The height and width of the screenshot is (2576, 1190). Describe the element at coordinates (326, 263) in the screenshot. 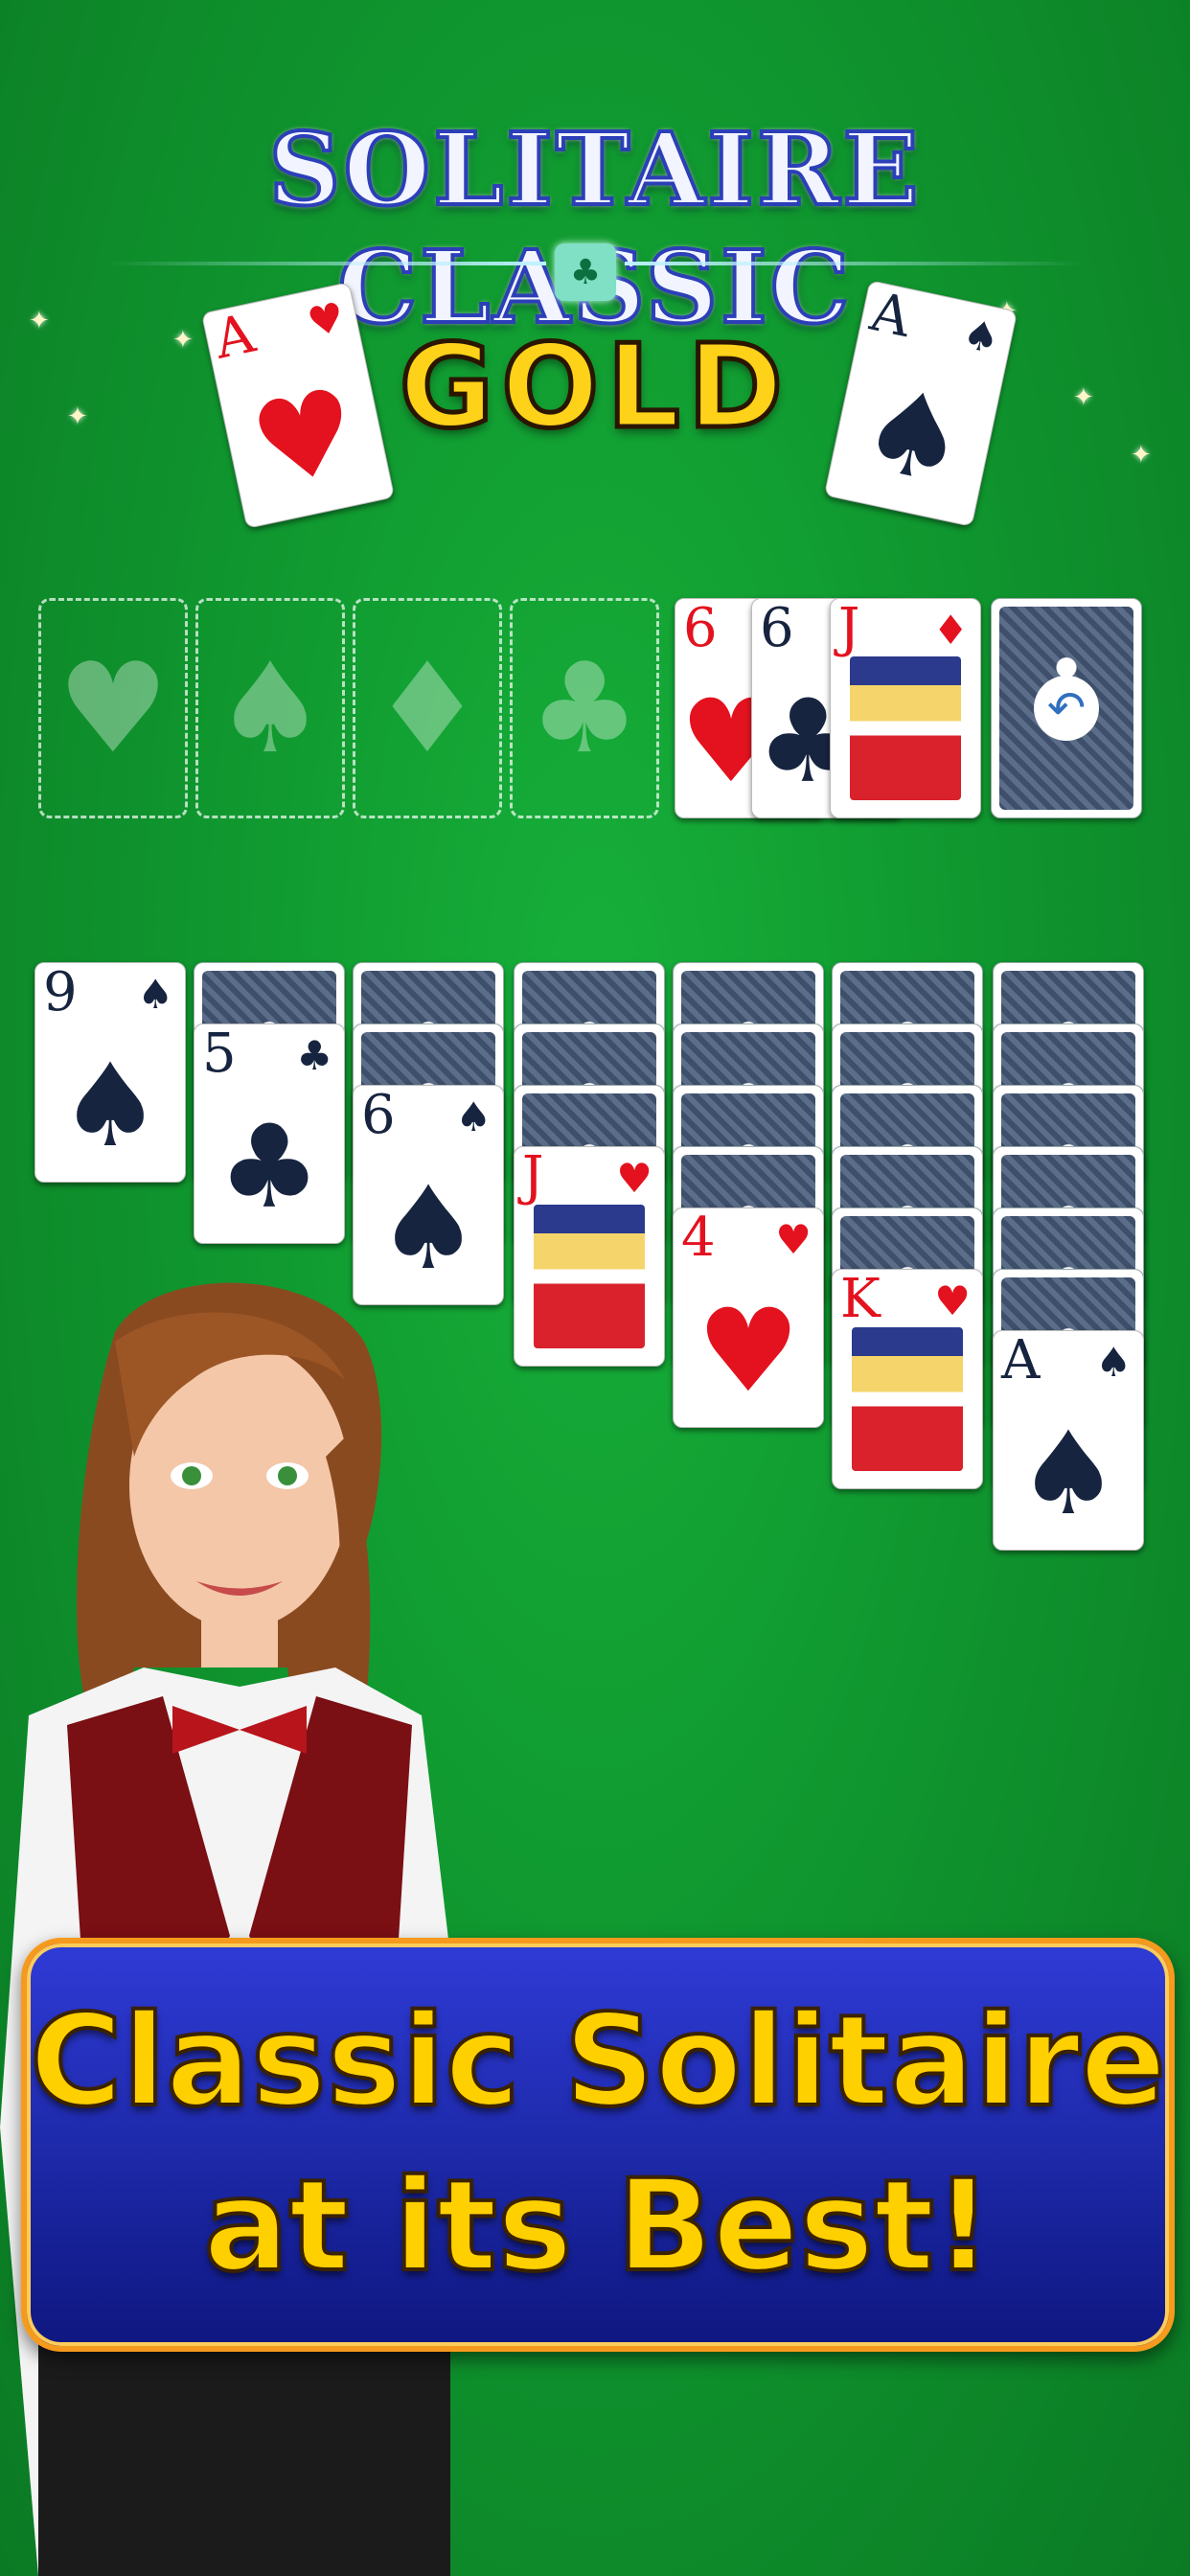

I see `title-divider-left` at that location.